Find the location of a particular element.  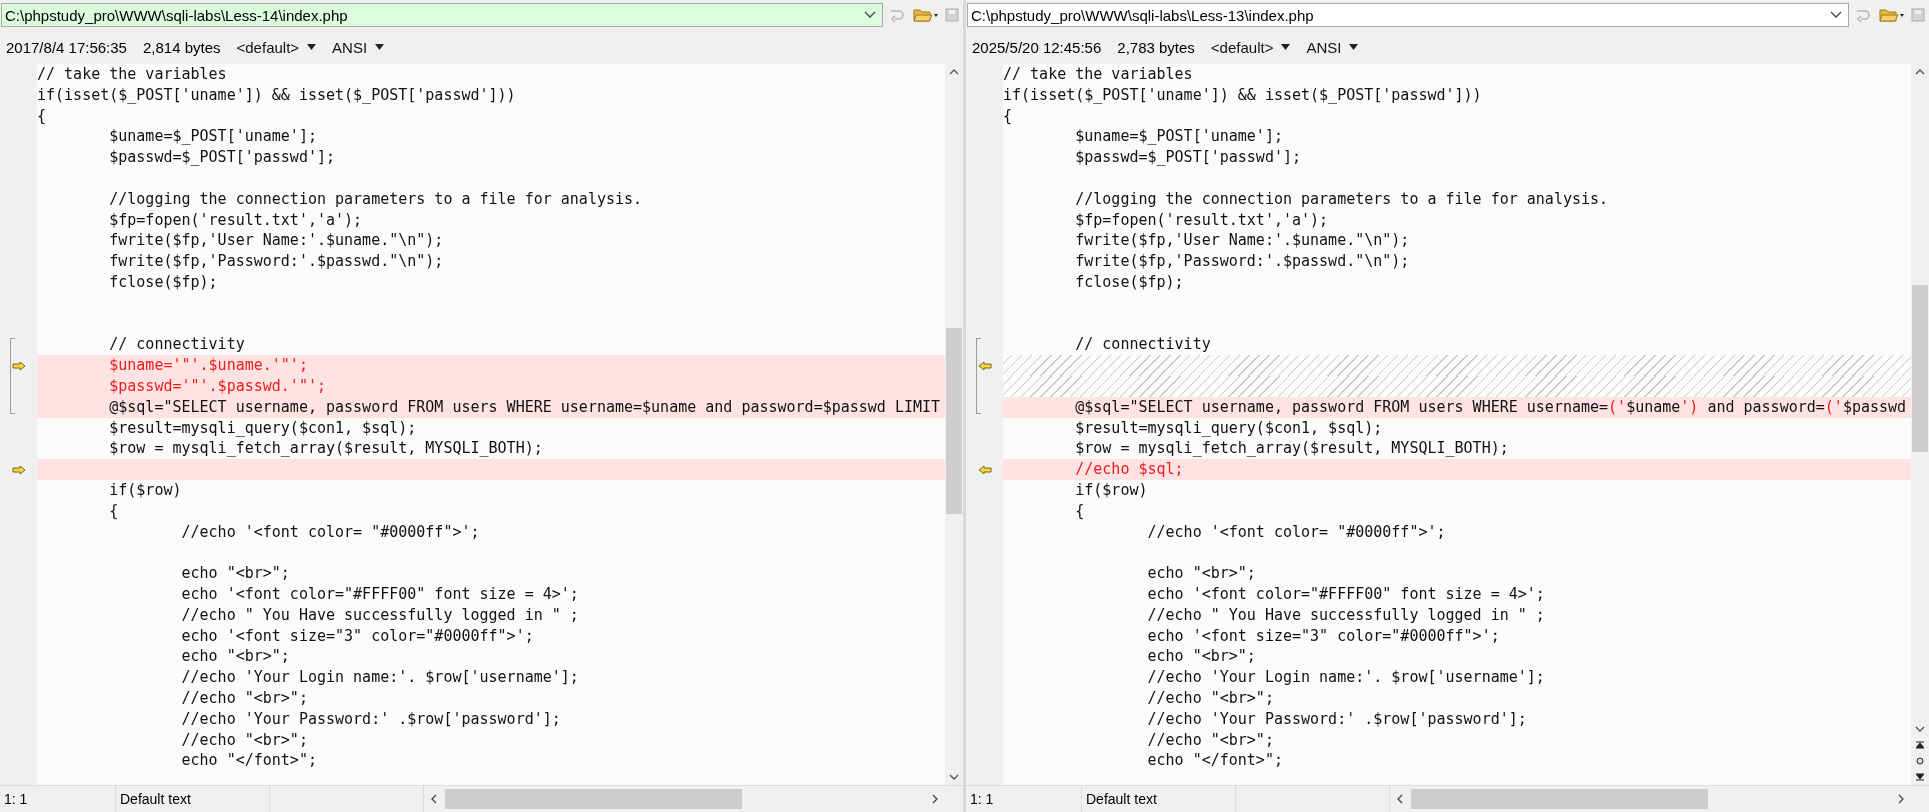

file-size: 2,814 bytes is located at coordinates (181, 47).